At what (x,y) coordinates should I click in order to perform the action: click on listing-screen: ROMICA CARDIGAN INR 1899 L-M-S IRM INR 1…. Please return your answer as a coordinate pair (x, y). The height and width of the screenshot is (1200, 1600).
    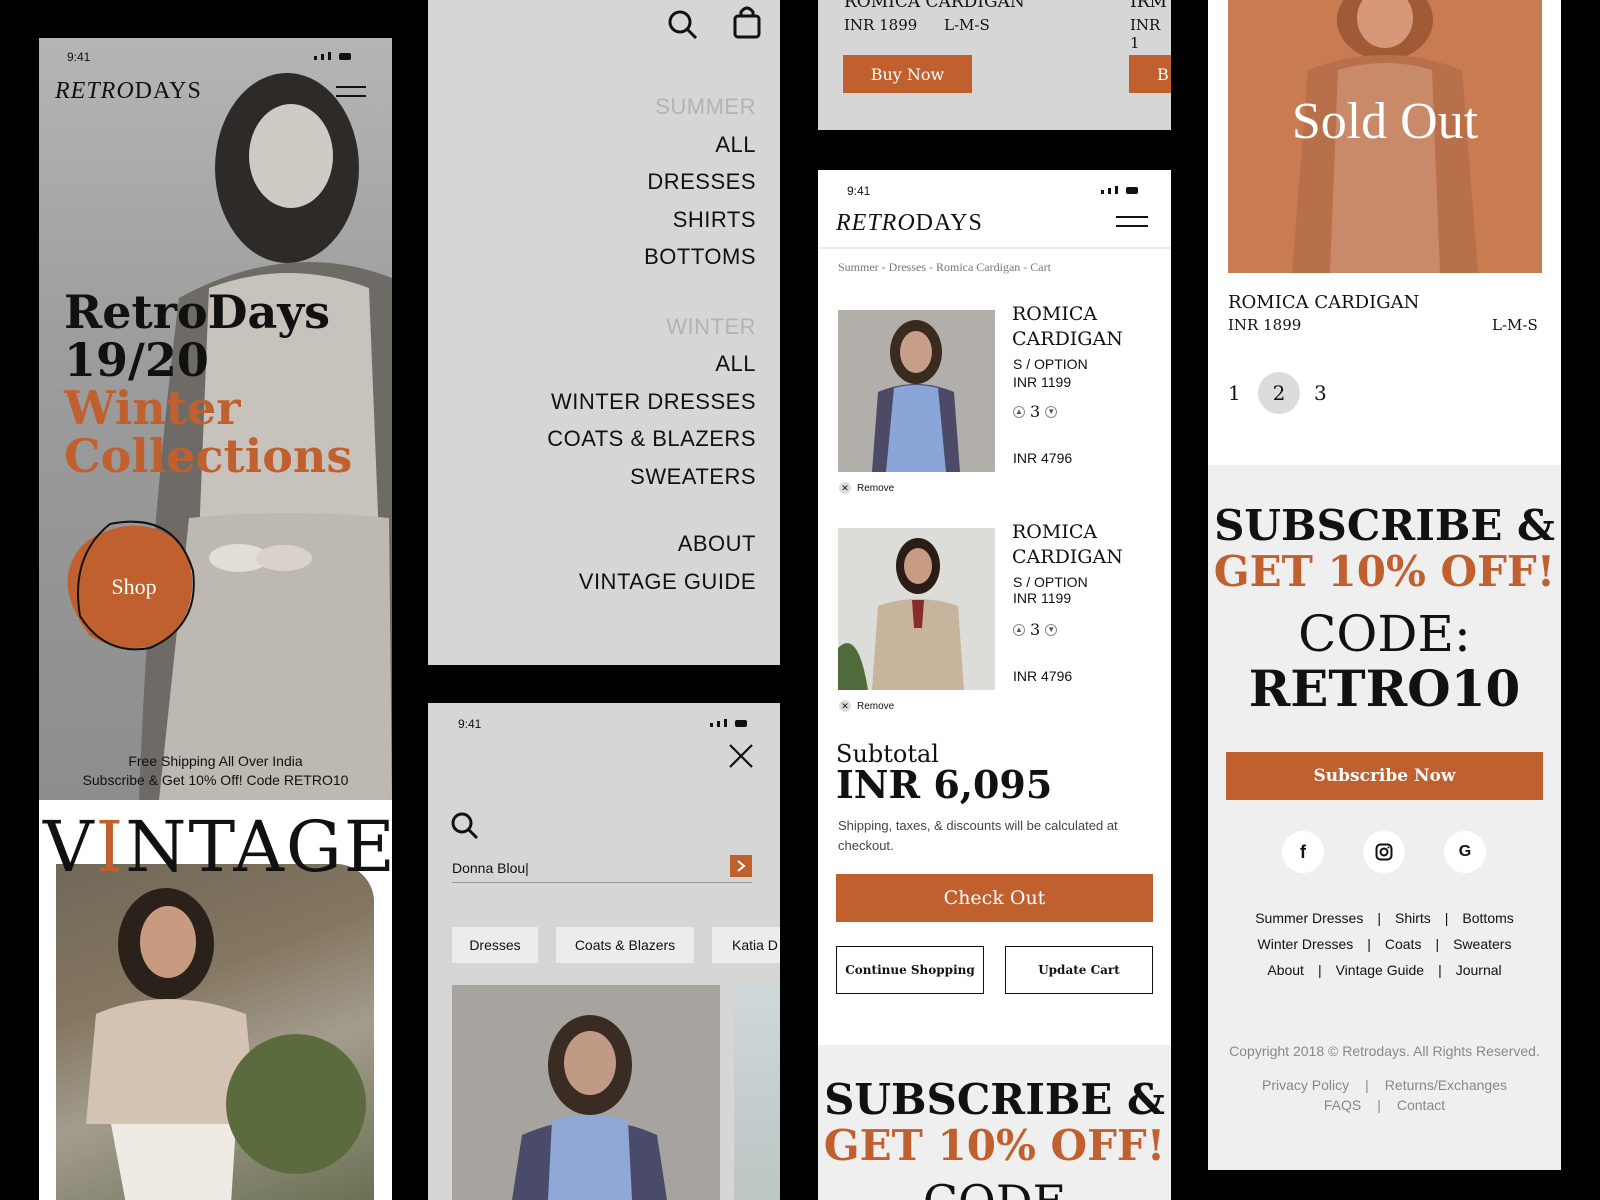
    Looking at the image, I should click on (994, 65).